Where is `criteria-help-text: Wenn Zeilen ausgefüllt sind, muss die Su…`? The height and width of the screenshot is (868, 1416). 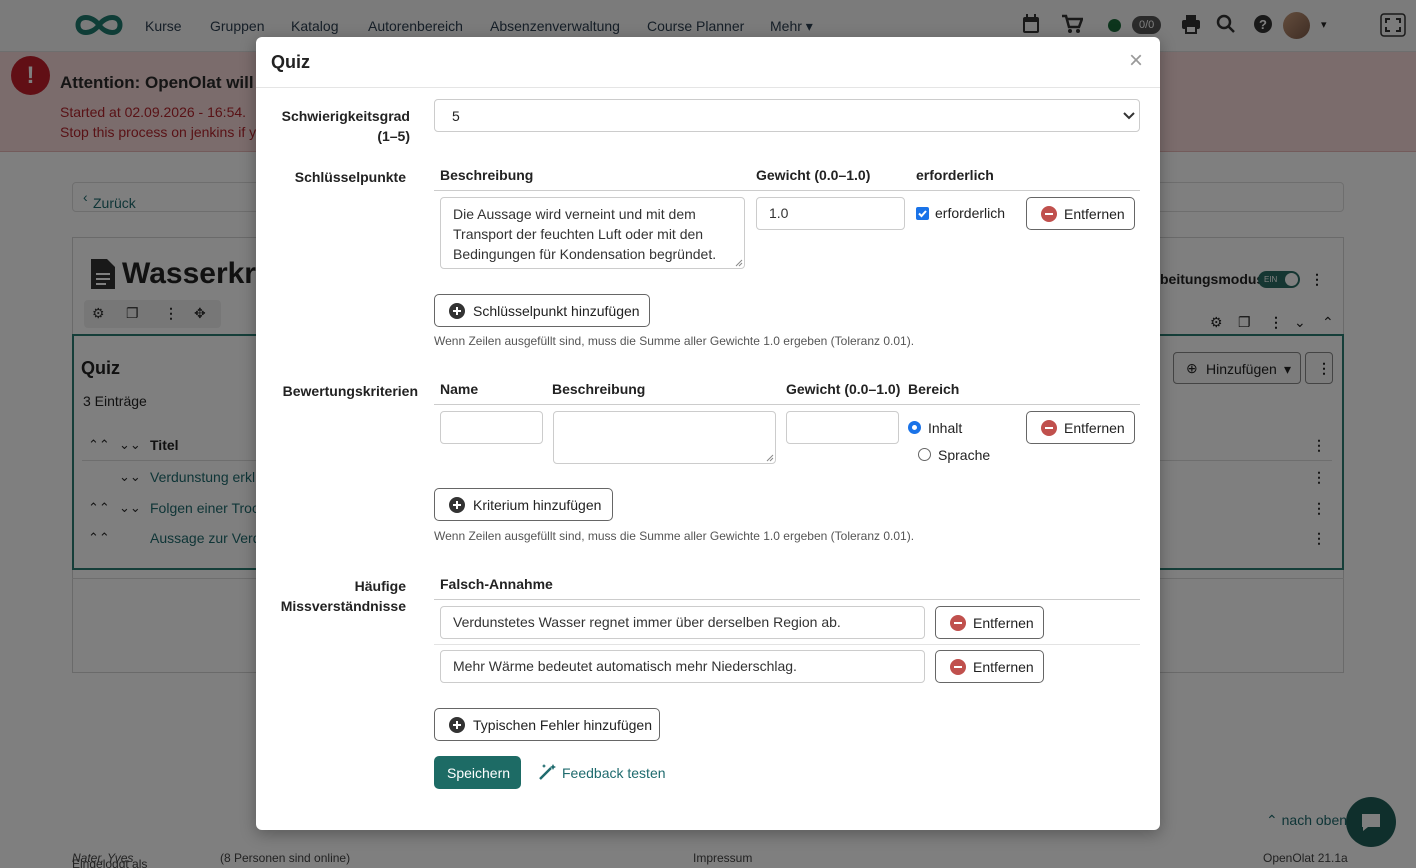
criteria-help-text: Wenn Zeilen ausgefüllt sind, muss die Su… is located at coordinates (674, 536).